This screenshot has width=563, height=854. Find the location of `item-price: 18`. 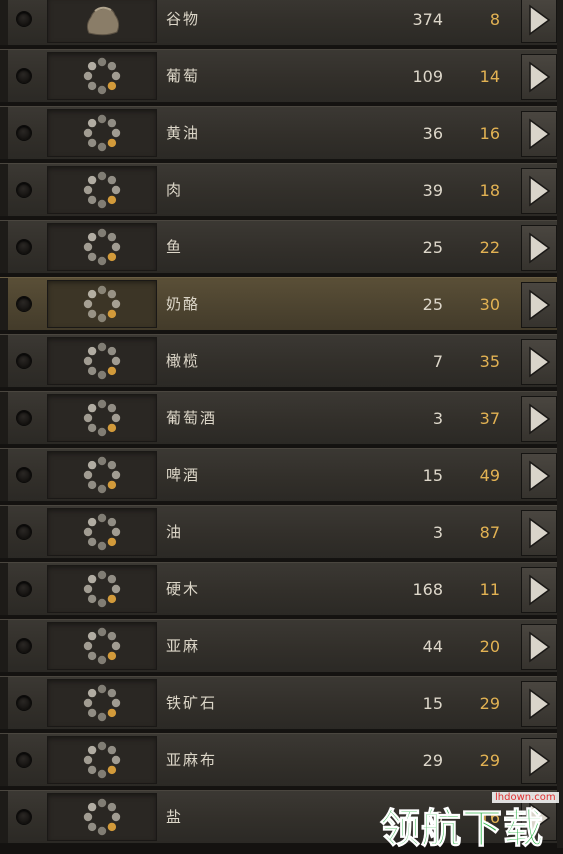

item-price: 18 is located at coordinates (489, 190).